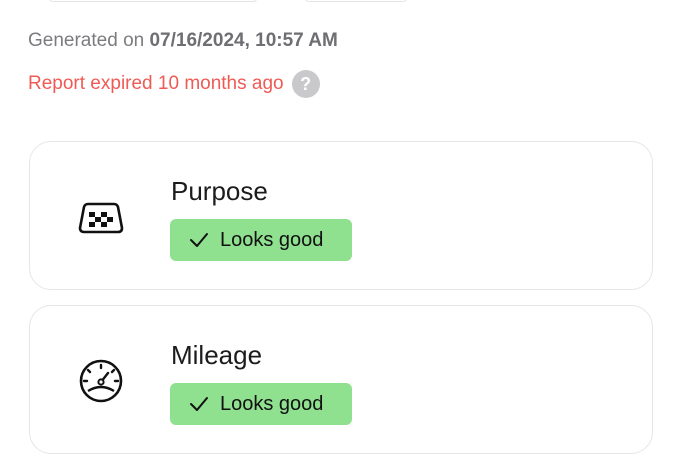  I want to click on card-title: Mileage, so click(217, 355).